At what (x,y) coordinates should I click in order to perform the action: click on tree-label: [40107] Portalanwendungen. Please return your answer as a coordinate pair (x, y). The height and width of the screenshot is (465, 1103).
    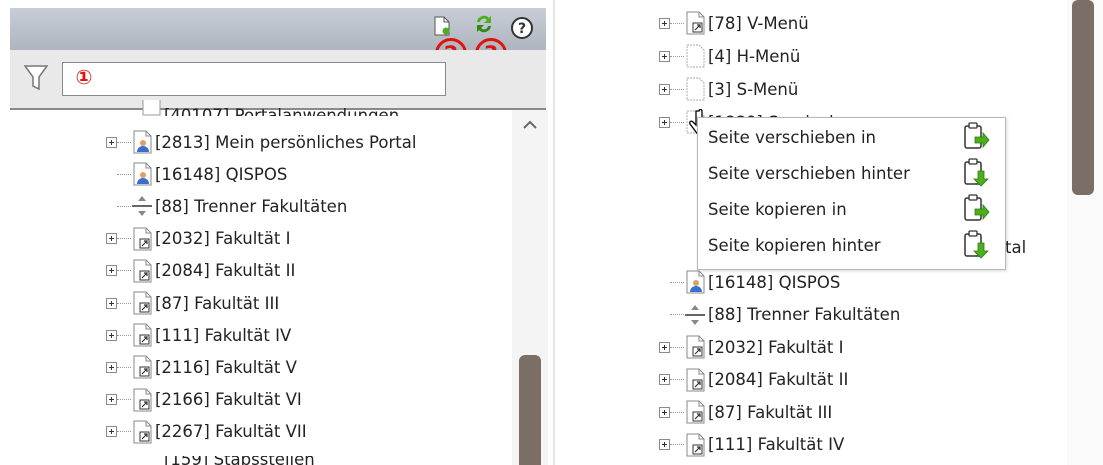
    Looking at the image, I should click on (282, 111).